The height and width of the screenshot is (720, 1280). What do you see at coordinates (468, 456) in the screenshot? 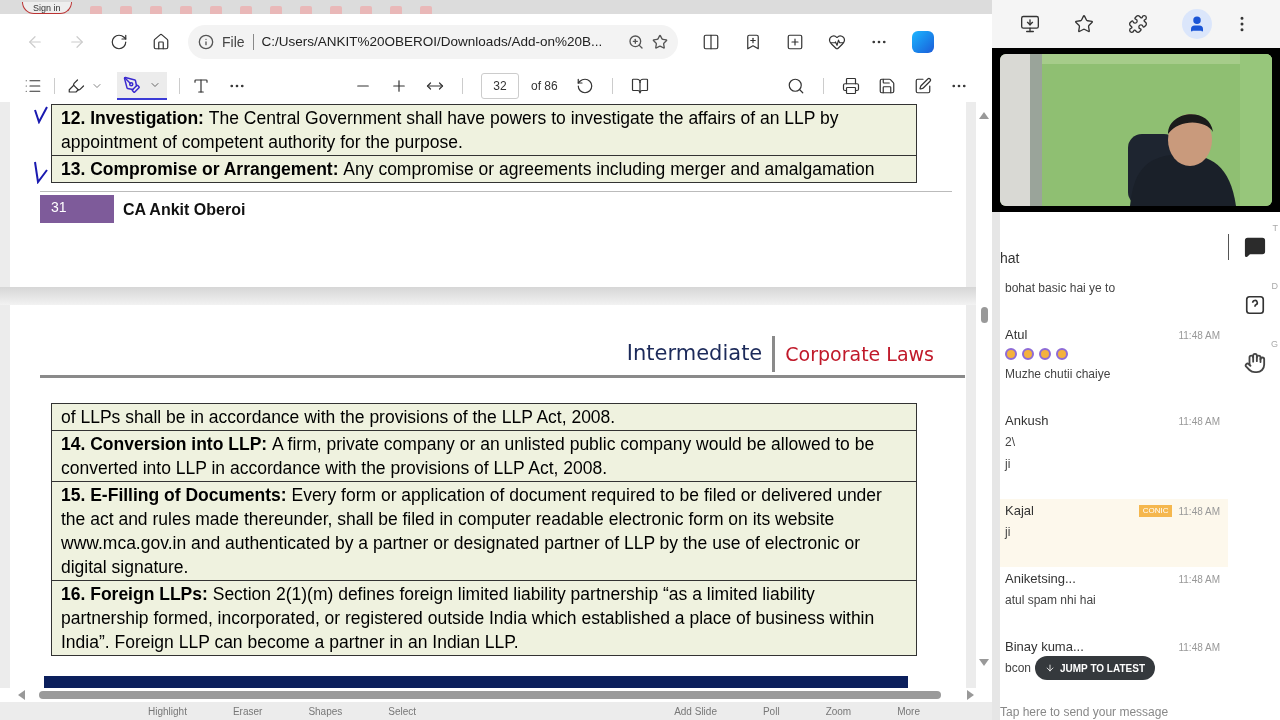
I see `section-text: 14. Conversion into LLP: A firm, private company or an unlisted public company would be allowed to be converted into LLP in accordance with the provisions of LLP Act, 2008.` at bounding box center [468, 456].